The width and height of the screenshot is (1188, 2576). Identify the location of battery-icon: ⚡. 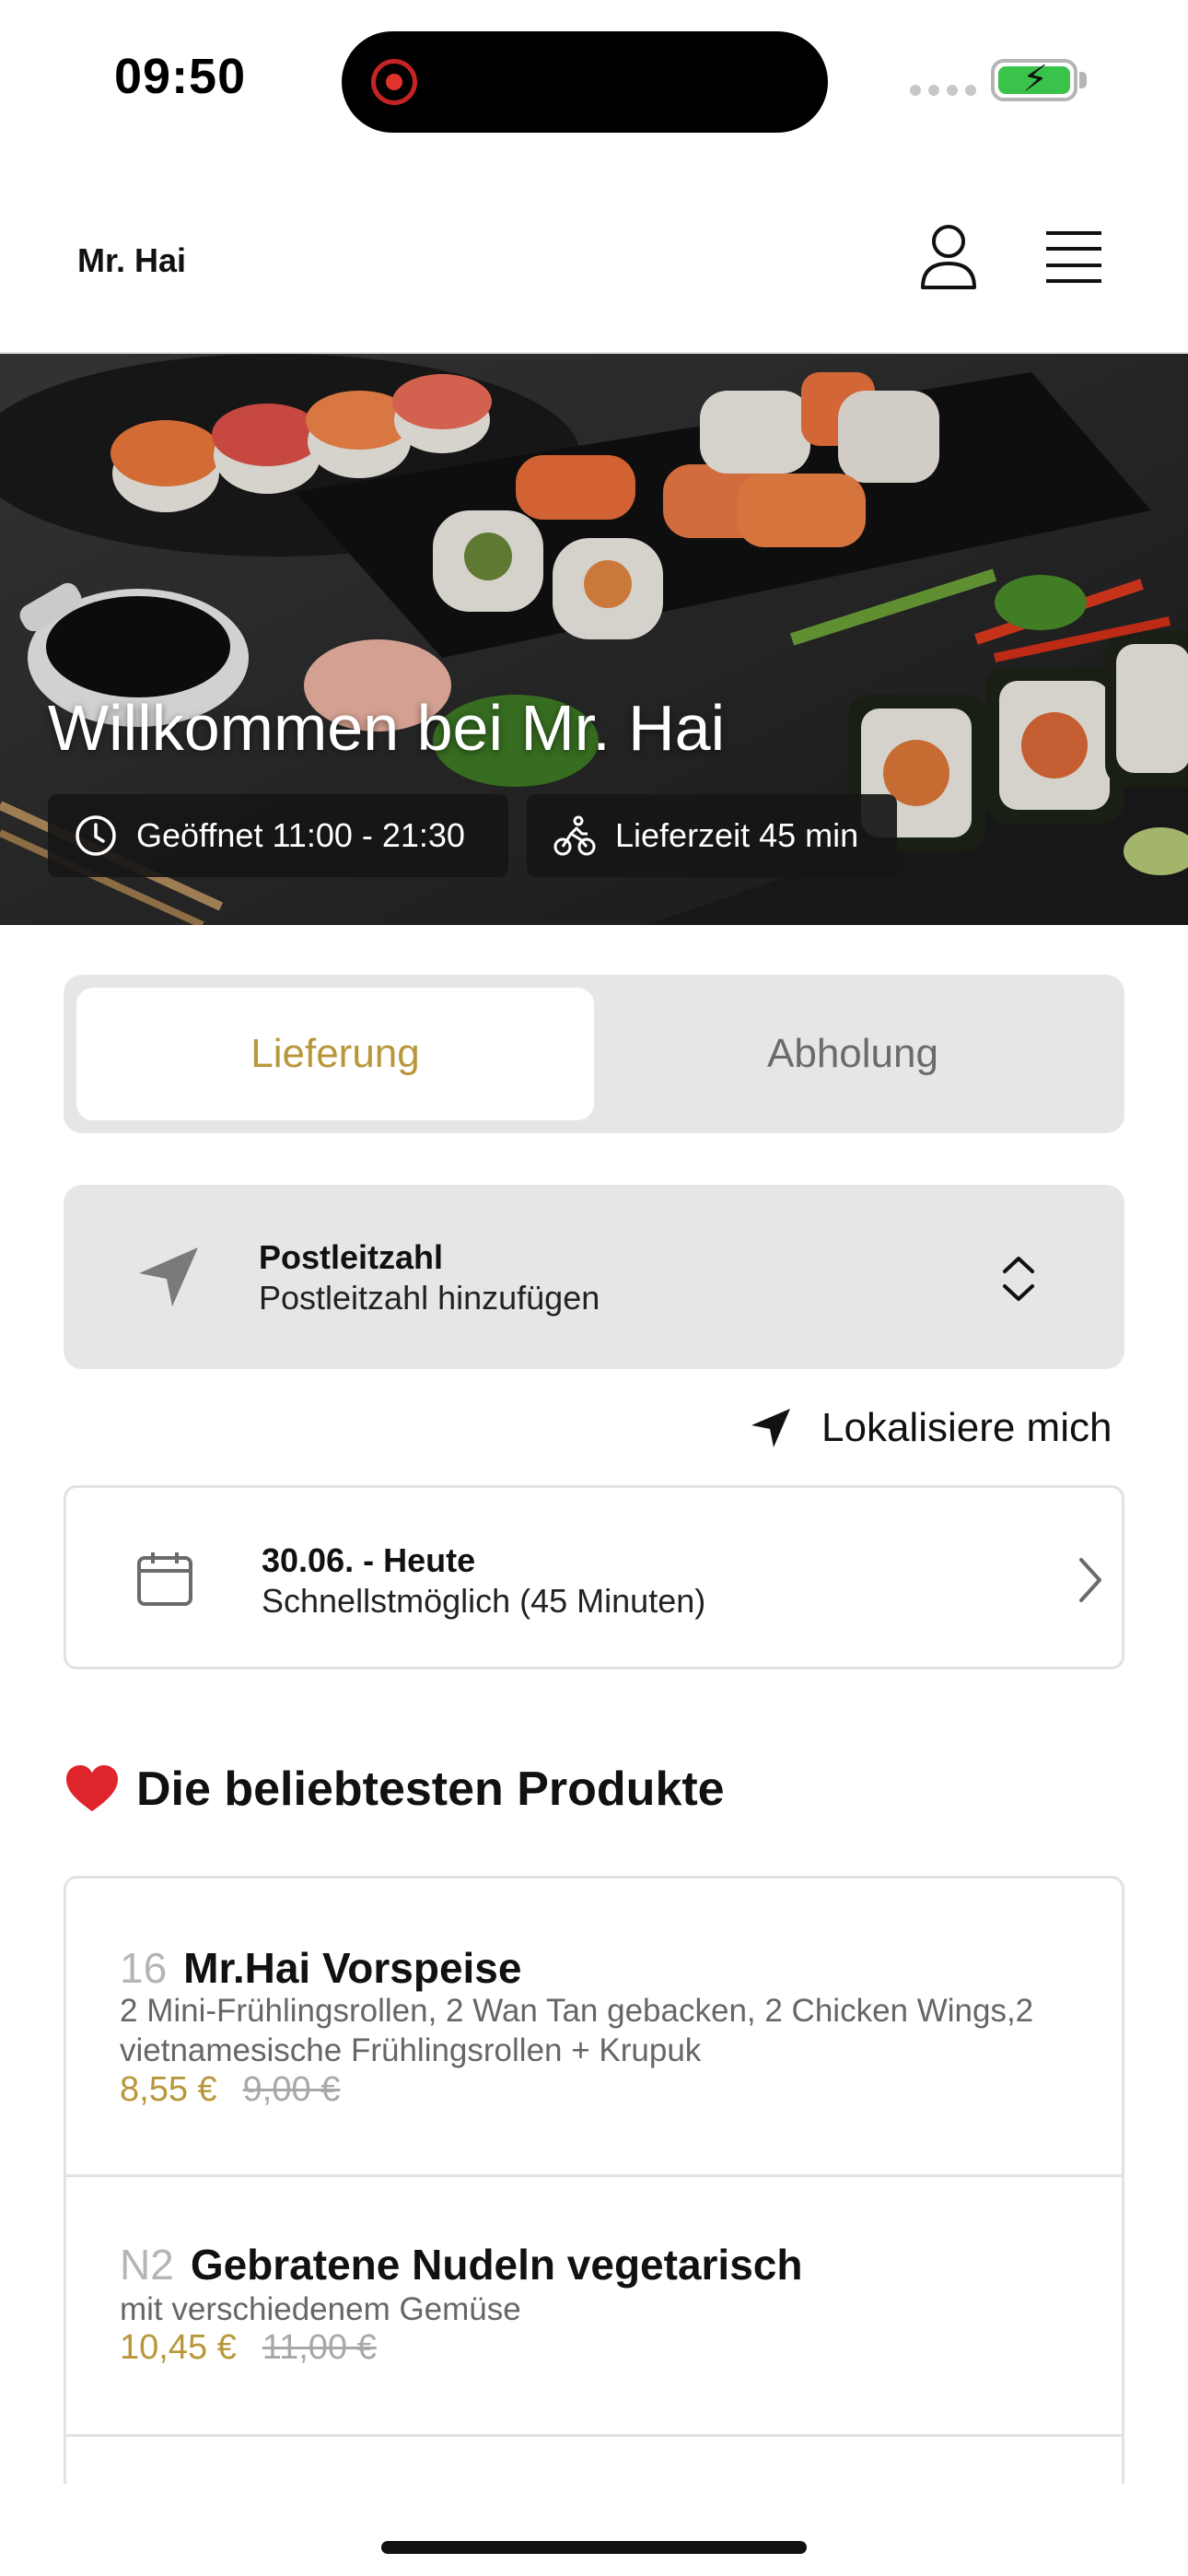
(1034, 80).